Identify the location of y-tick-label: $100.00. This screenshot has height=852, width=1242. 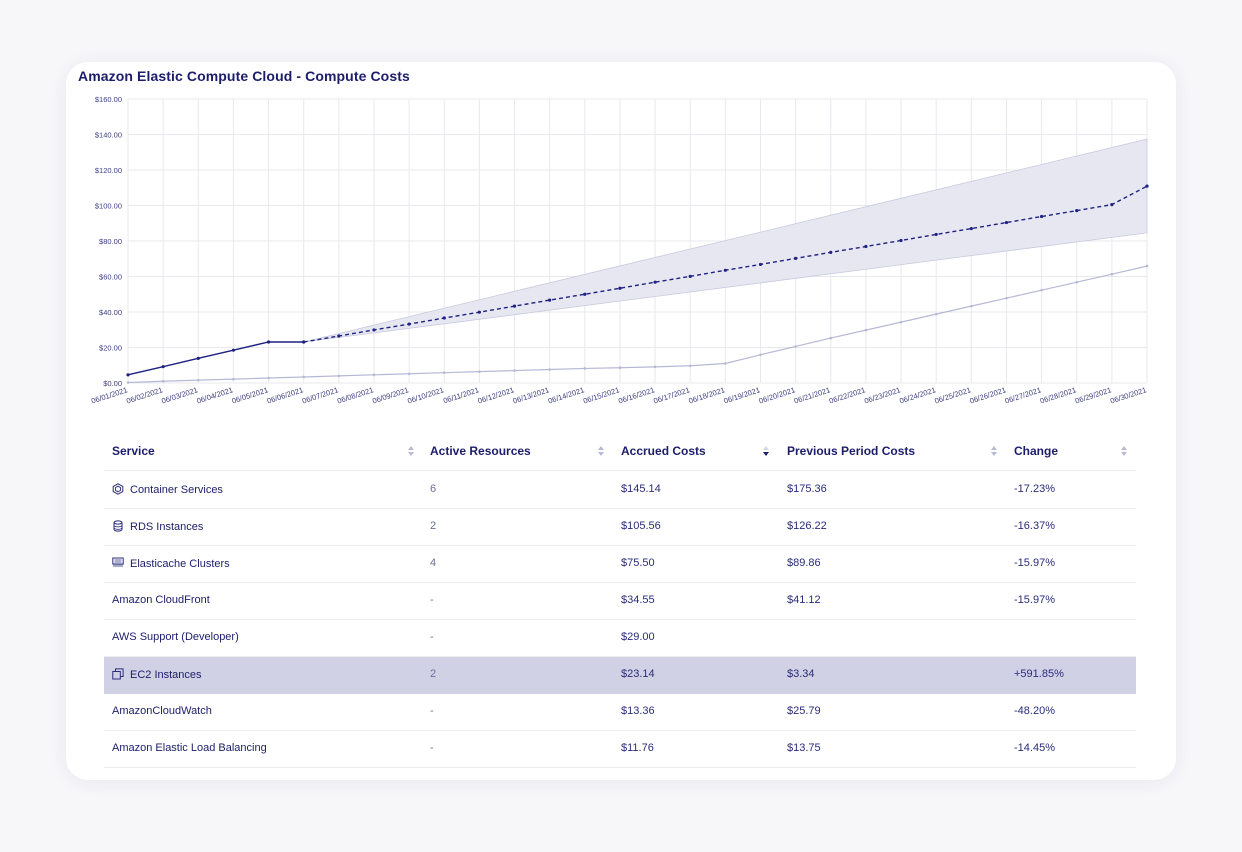
(108, 206).